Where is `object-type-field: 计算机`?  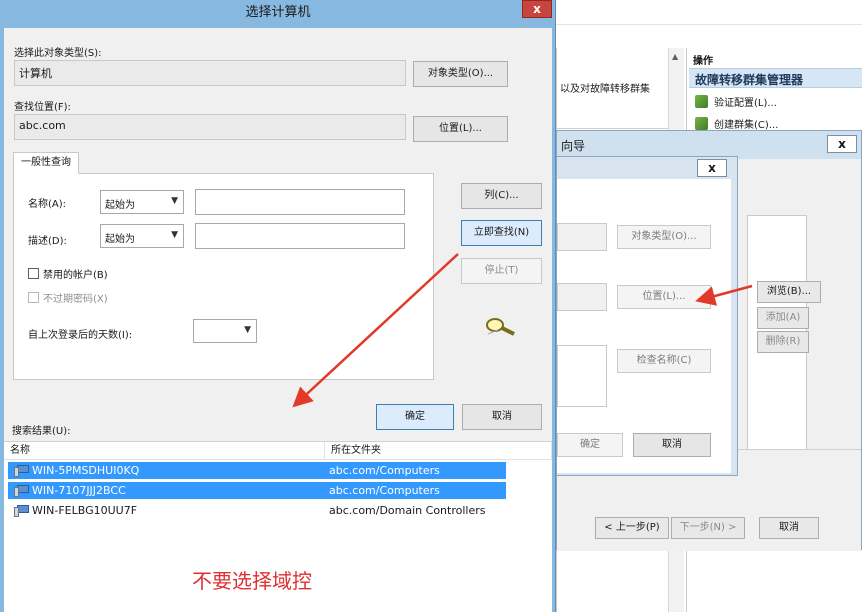 object-type-field: 计算机 is located at coordinates (210, 73).